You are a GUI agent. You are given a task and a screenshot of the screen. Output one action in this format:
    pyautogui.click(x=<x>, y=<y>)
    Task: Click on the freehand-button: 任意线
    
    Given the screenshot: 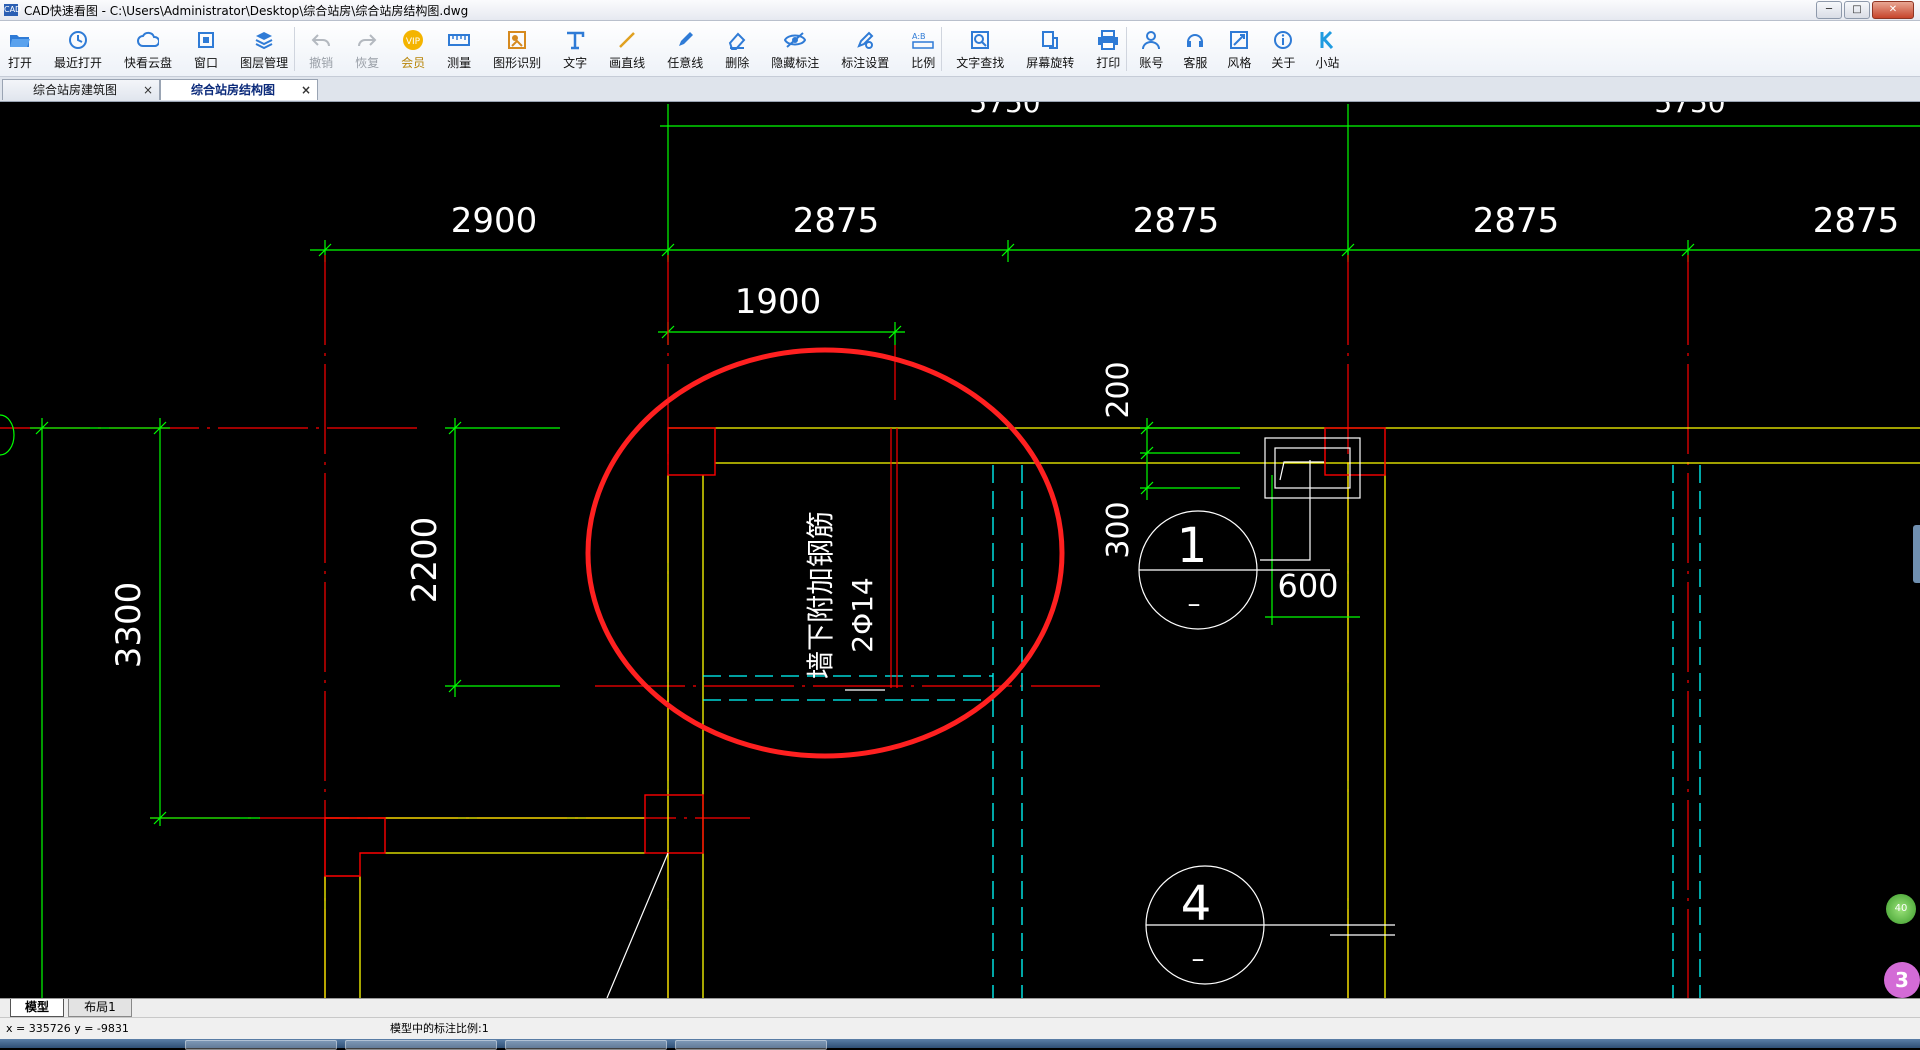 What is the action you would take?
    pyautogui.click(x=685, y=48)
    